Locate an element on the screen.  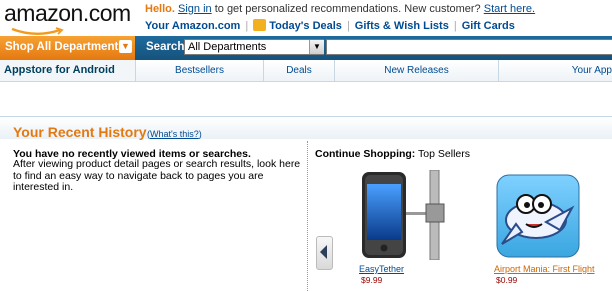
shop-all-departments-button: Shop All Departments is located at coordinates (67, 48).